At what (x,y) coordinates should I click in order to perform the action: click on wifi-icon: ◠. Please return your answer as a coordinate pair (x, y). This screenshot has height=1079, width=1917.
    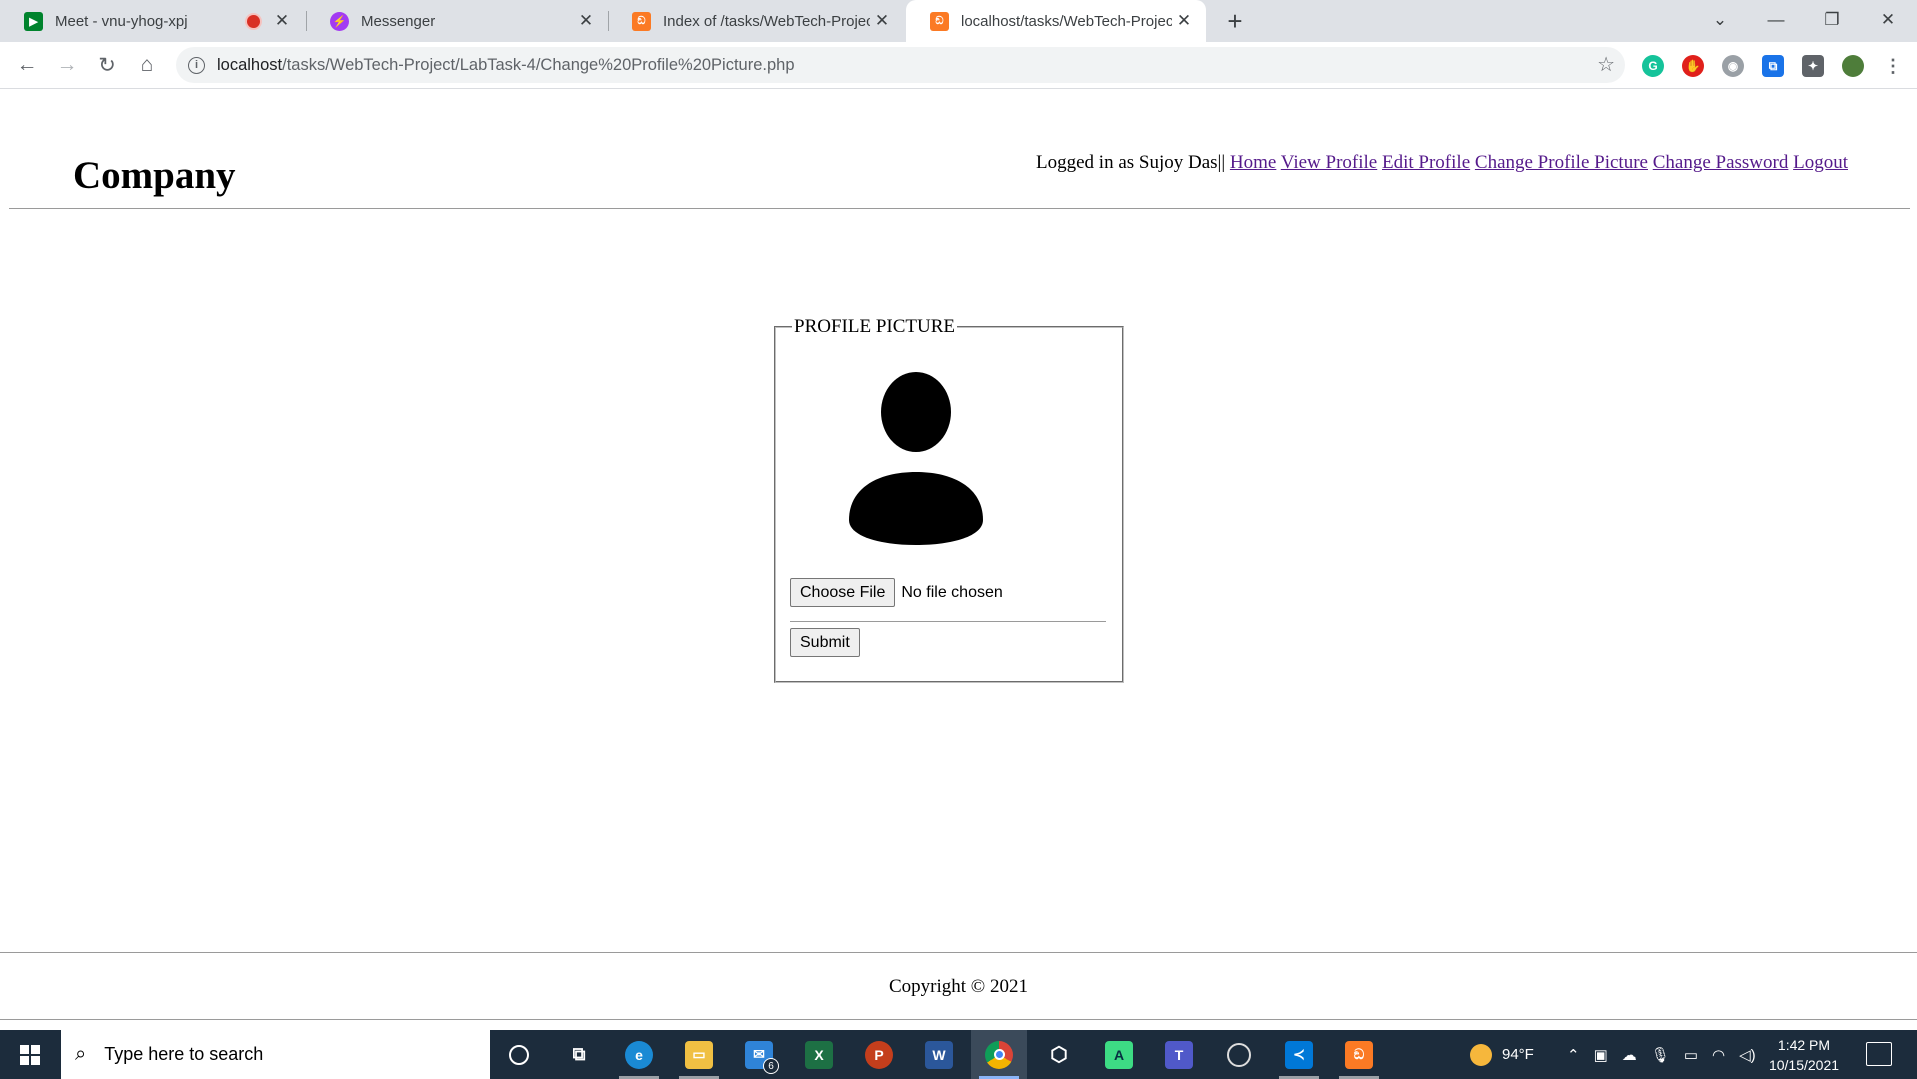
    Looking at the image, I should click on (1718, 1055).